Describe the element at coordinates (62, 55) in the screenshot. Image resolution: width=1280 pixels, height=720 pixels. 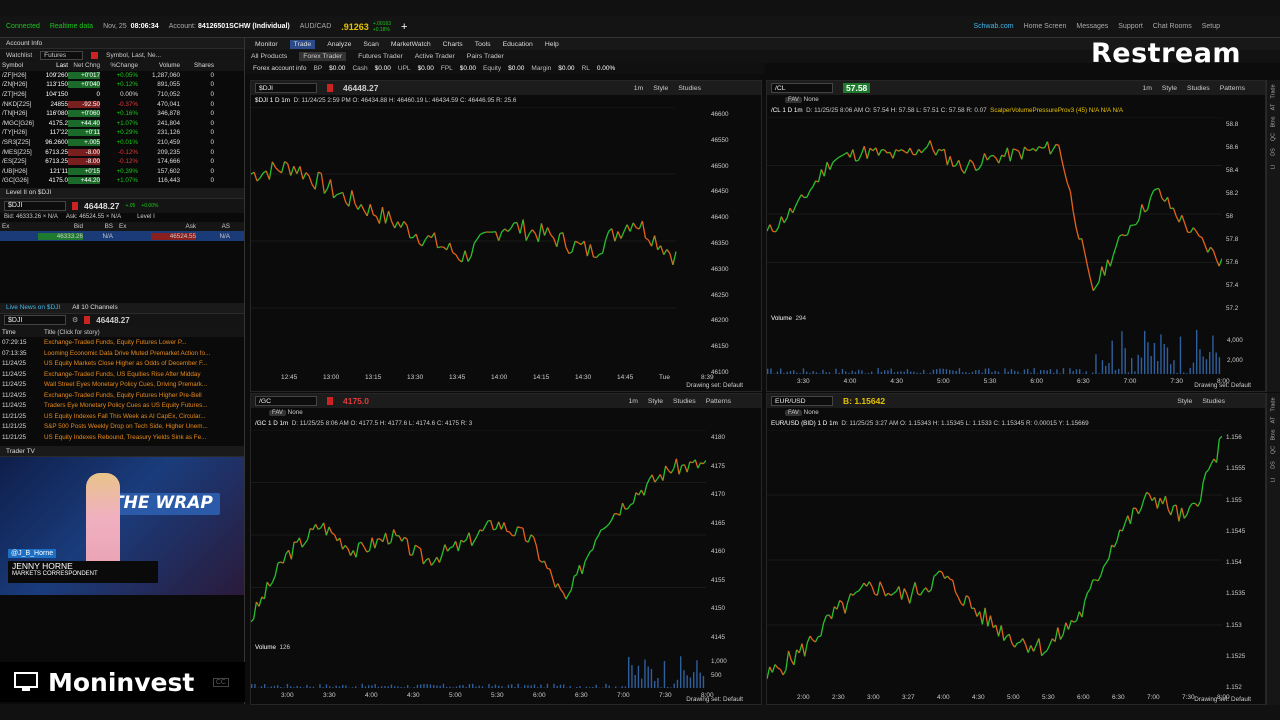
I see `watchlist-select: Futures` at that location.